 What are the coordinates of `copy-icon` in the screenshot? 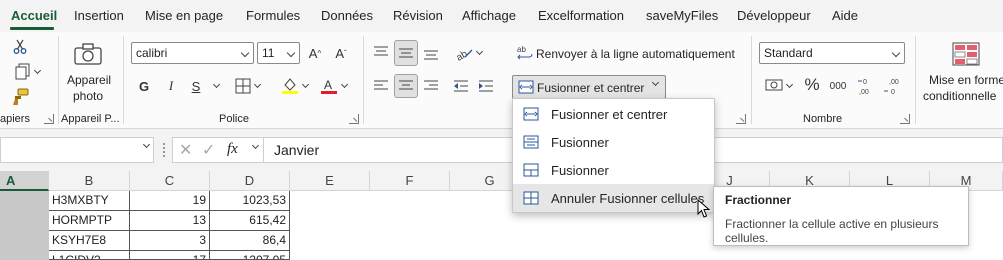 It's located at (27, 72).